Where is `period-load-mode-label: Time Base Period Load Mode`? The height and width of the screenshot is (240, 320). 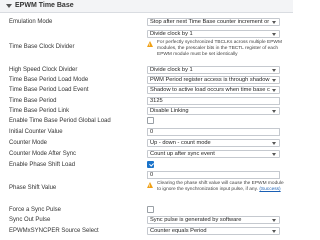
period-load-mode-label: Time Base Period Load Mode is located at coordinates (49, 80).